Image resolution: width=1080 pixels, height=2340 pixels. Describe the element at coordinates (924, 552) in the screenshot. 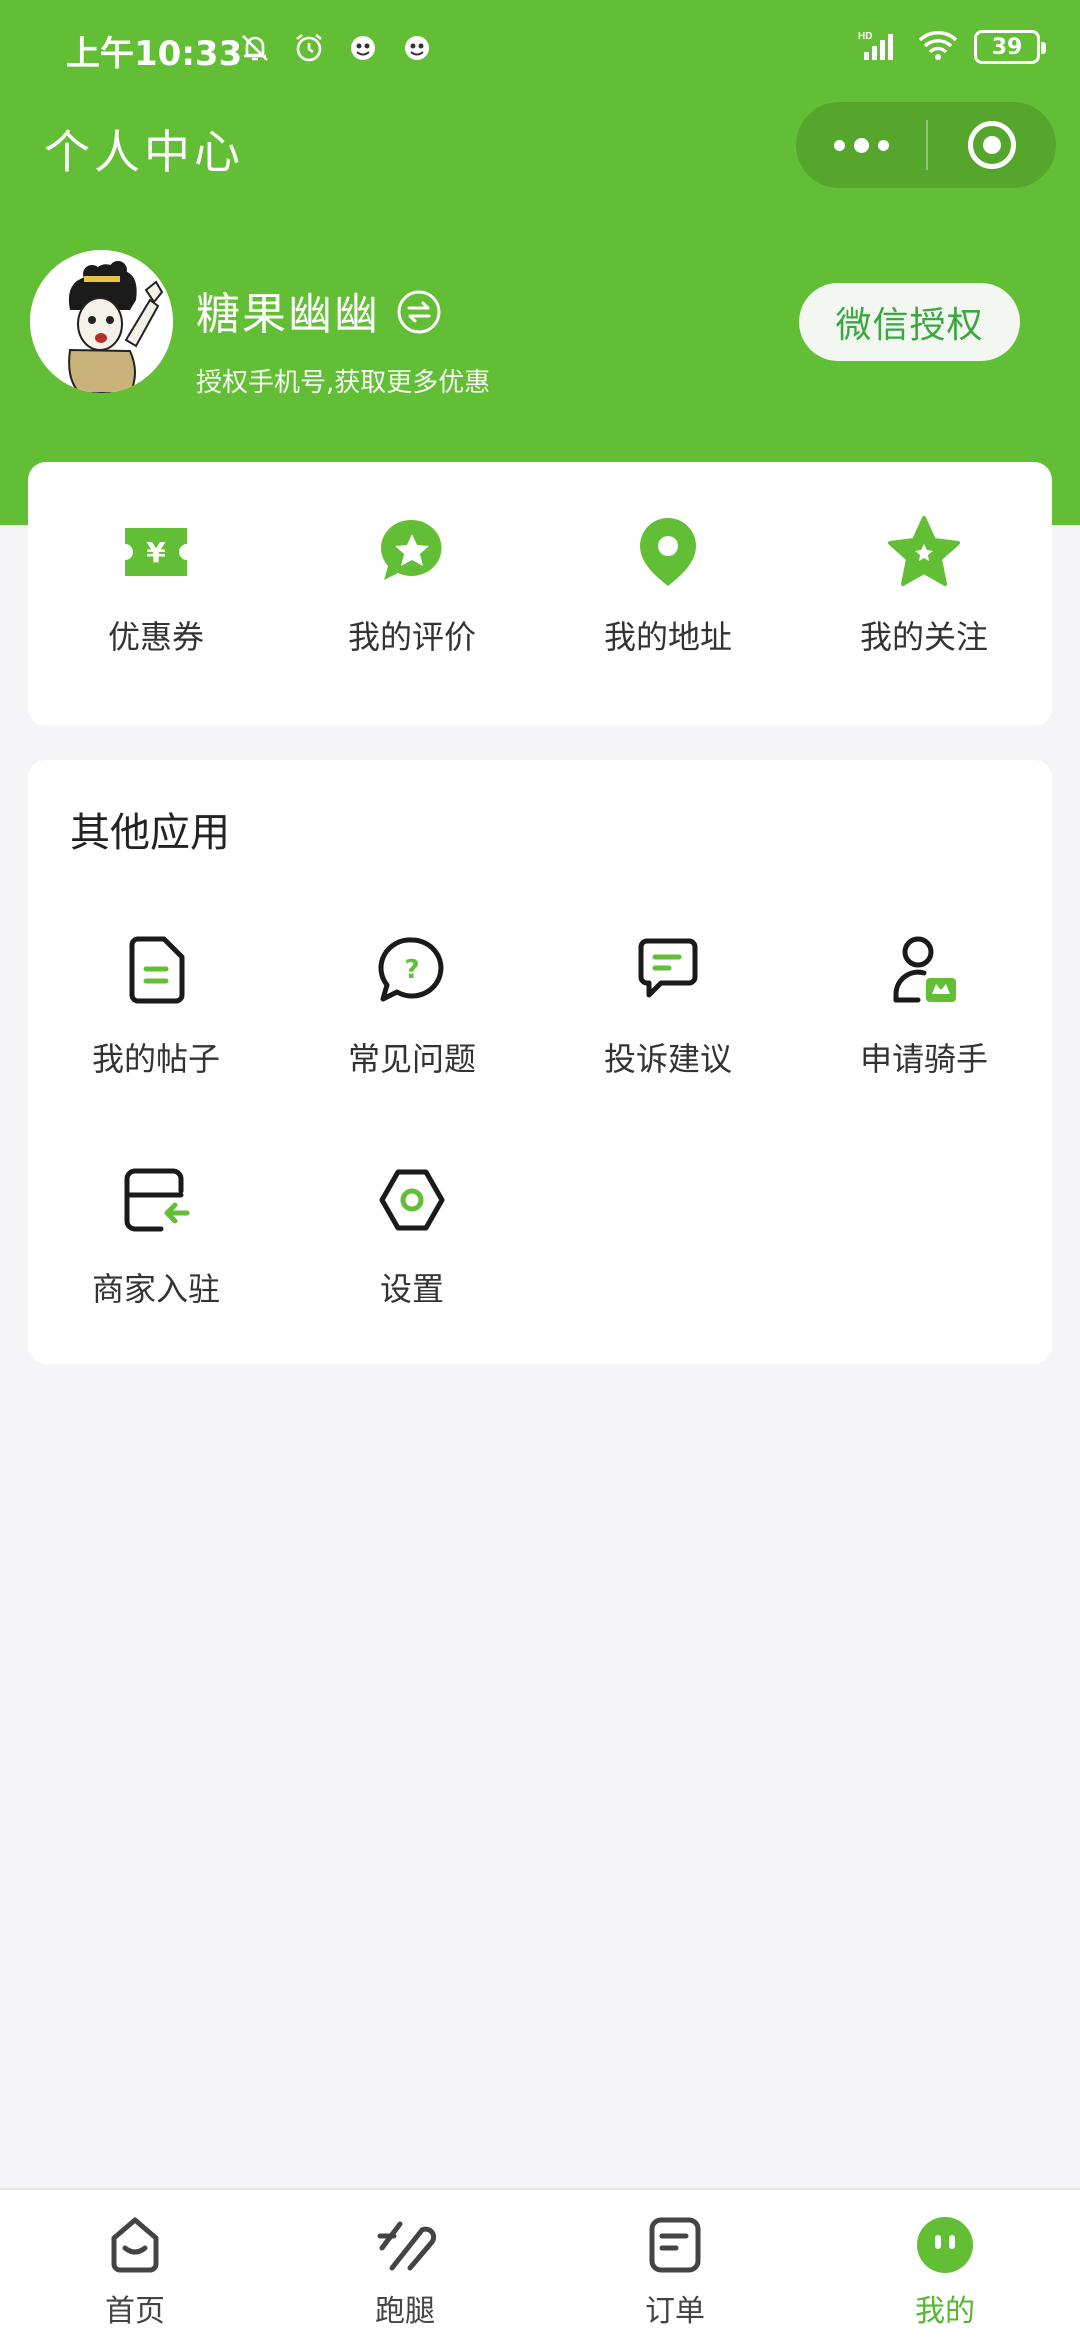

I see `star-icon` at that location.